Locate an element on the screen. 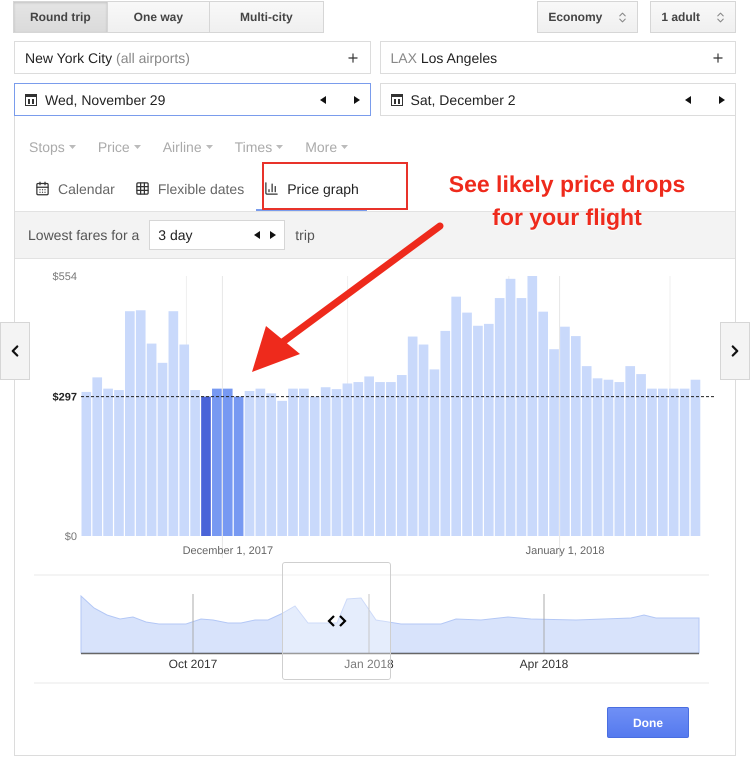  trip-type-tab: Multi-city is located at coordinates (266, 17).